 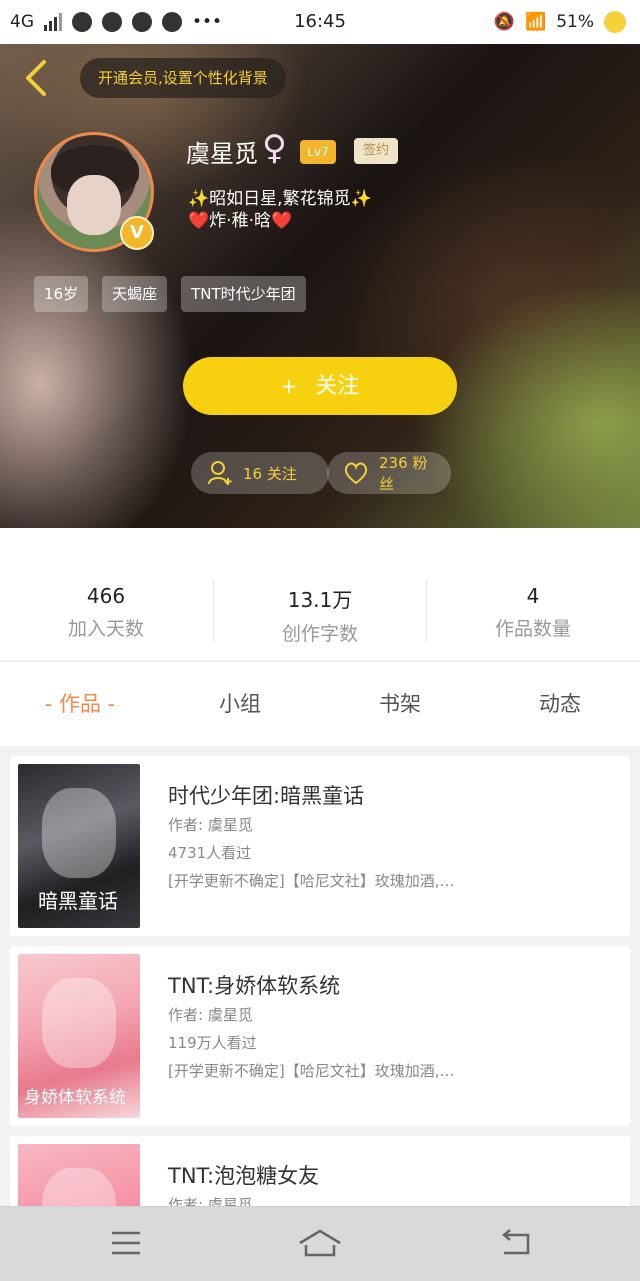 I want to click on user-add-icon, so click(x=220, y=473).